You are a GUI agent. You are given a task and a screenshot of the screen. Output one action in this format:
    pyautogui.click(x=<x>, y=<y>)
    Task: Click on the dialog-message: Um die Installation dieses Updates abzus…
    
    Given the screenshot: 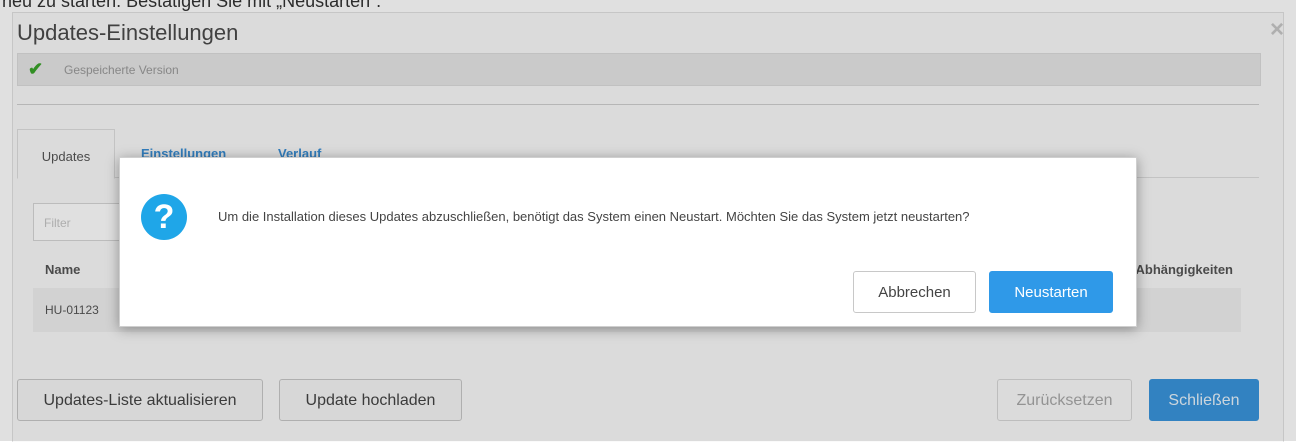 What is the action you would take?
    pyautogui.click(x=594, y=216)
    